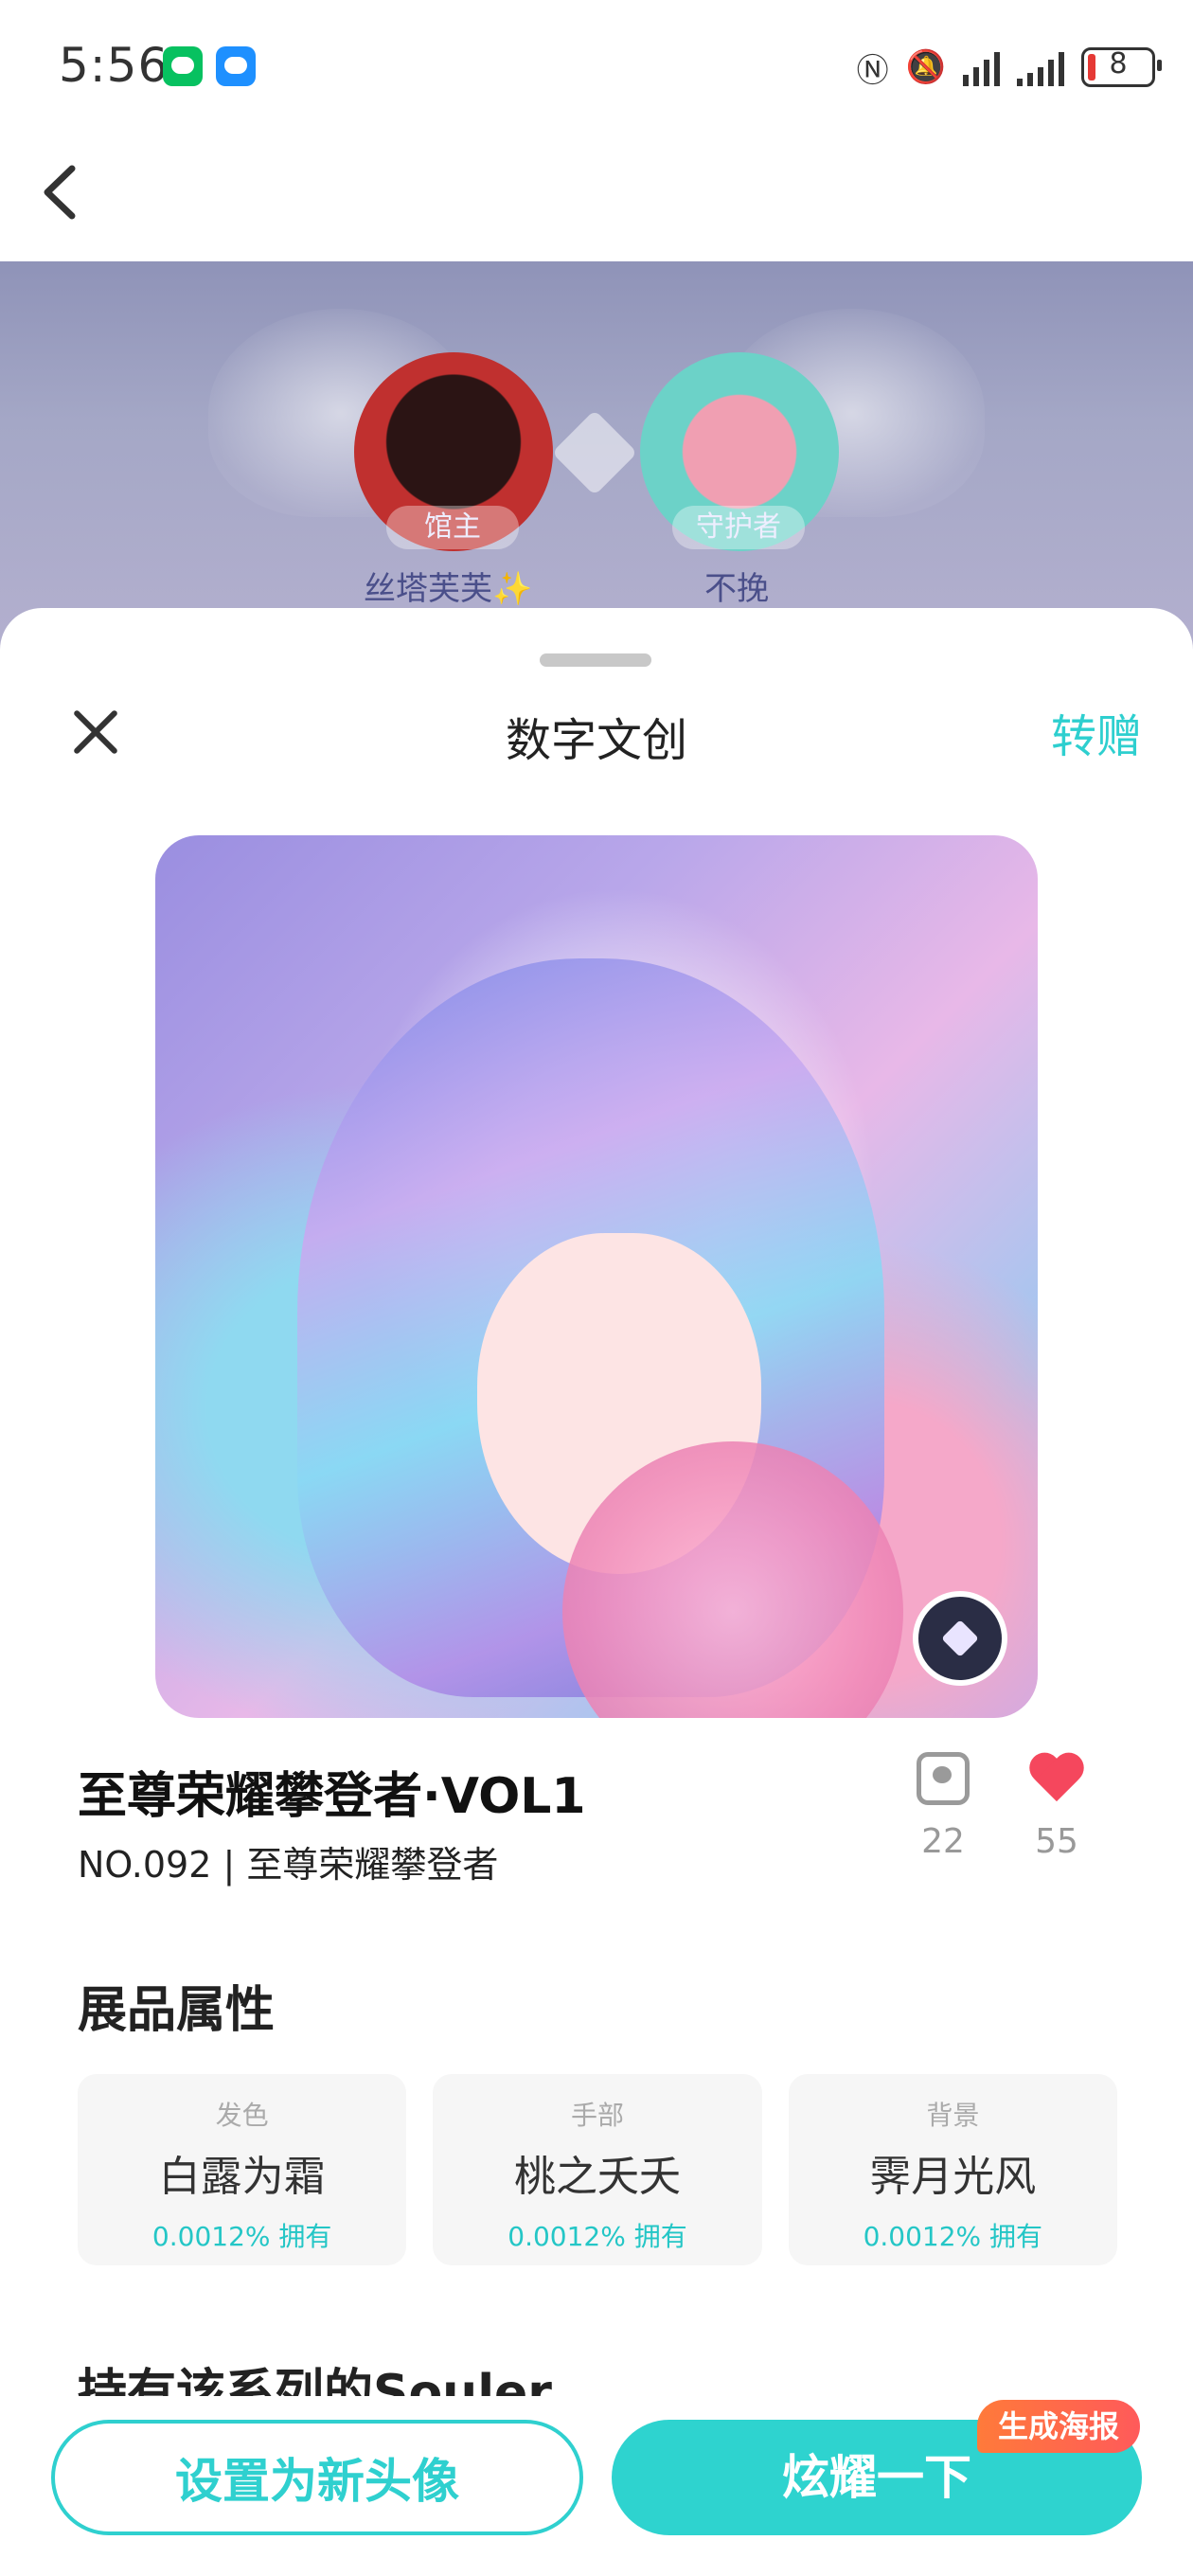 This screenshot has width=1193, height=2576. I want to click on guardian-name: 不挽, so click(736, 586).